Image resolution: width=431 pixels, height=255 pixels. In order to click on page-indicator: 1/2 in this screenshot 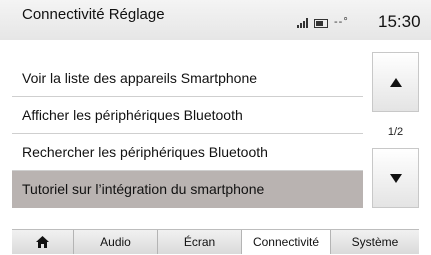, I will do `click(395, 132)`.